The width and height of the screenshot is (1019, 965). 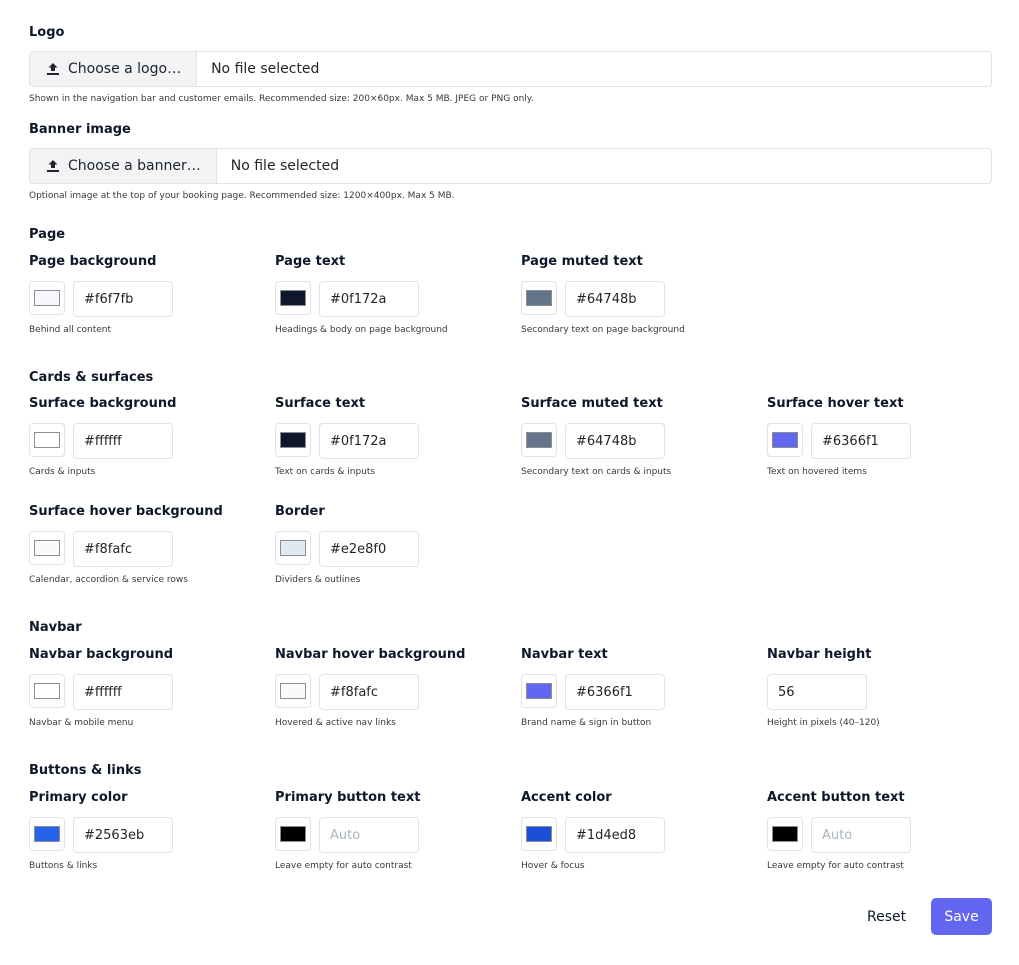 I want to click on field-help-text: Behind all content, so click(x=70, y=330).